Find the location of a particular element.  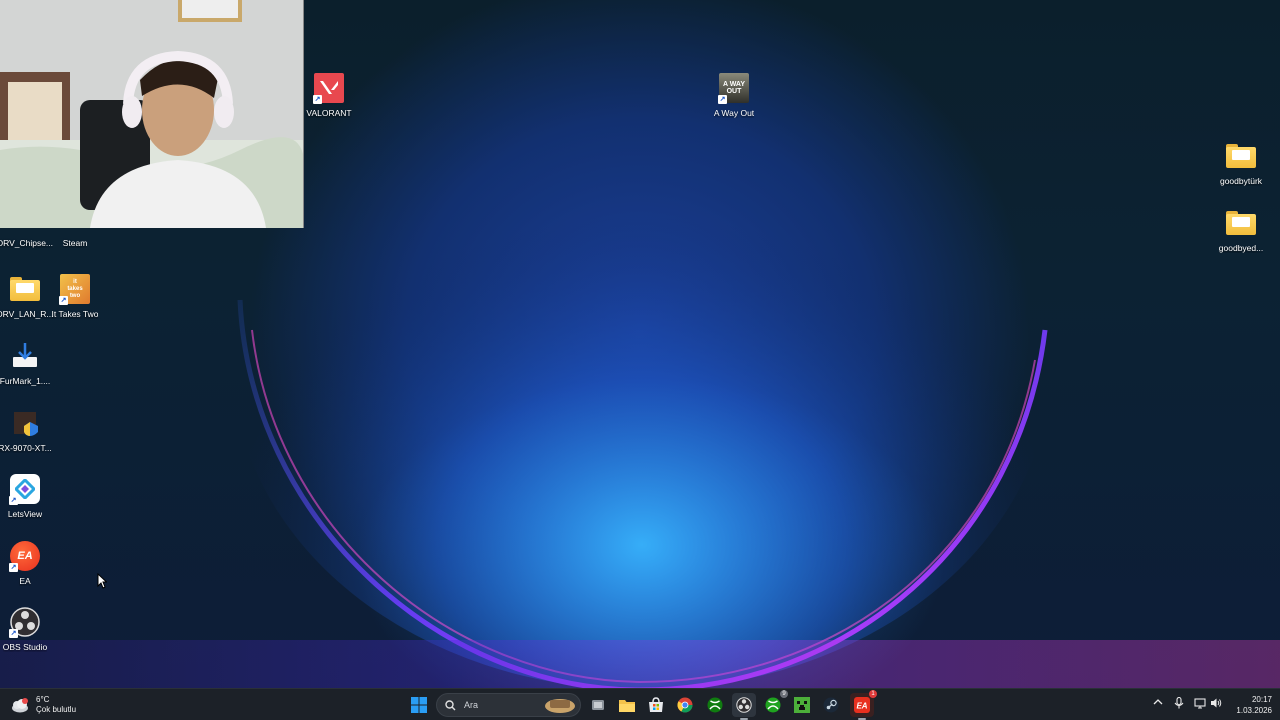

weather-temp: 6°C is located at coordinates (43, 699).